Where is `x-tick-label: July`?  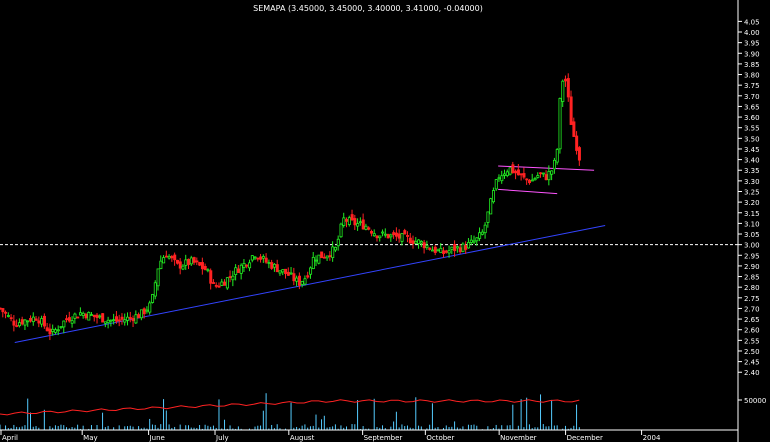
x-tick-label: July is located at coordinates (222, 438).